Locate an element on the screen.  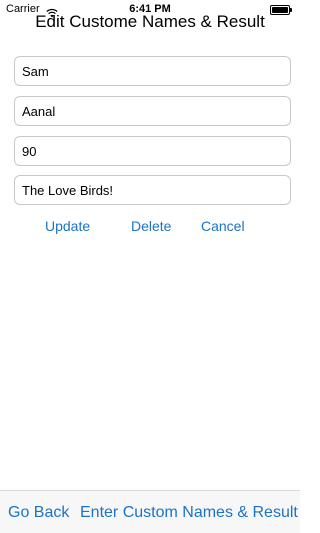
second-name-field is located at coordinates (152, 111).